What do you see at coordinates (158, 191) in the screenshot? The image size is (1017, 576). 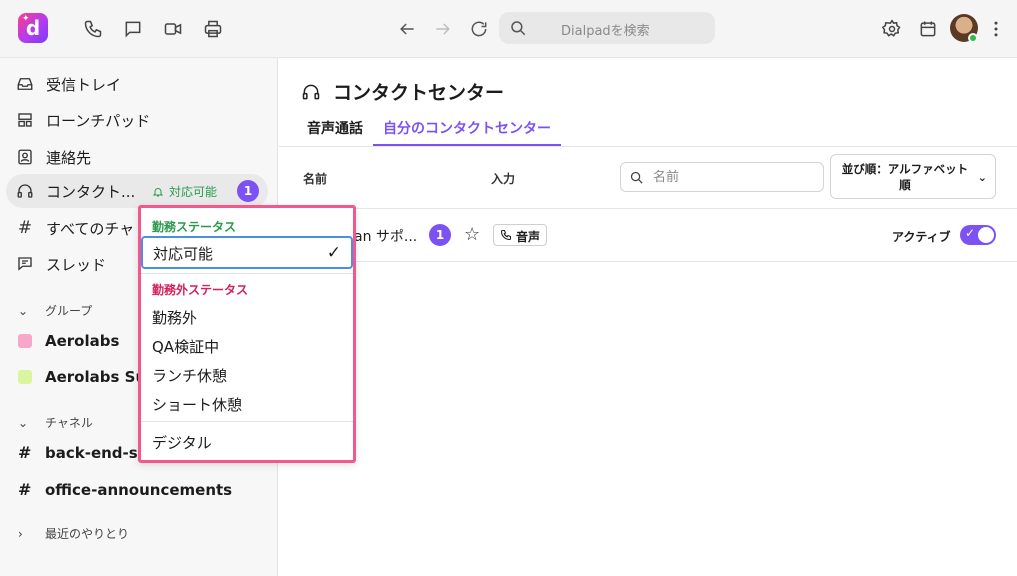 I see `bell-icon` at bounding box center [158, 191].